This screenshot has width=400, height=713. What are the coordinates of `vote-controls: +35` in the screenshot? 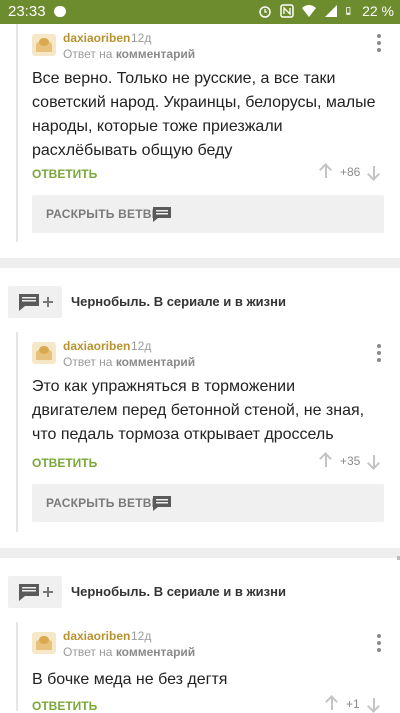 It's located at (350, 461).